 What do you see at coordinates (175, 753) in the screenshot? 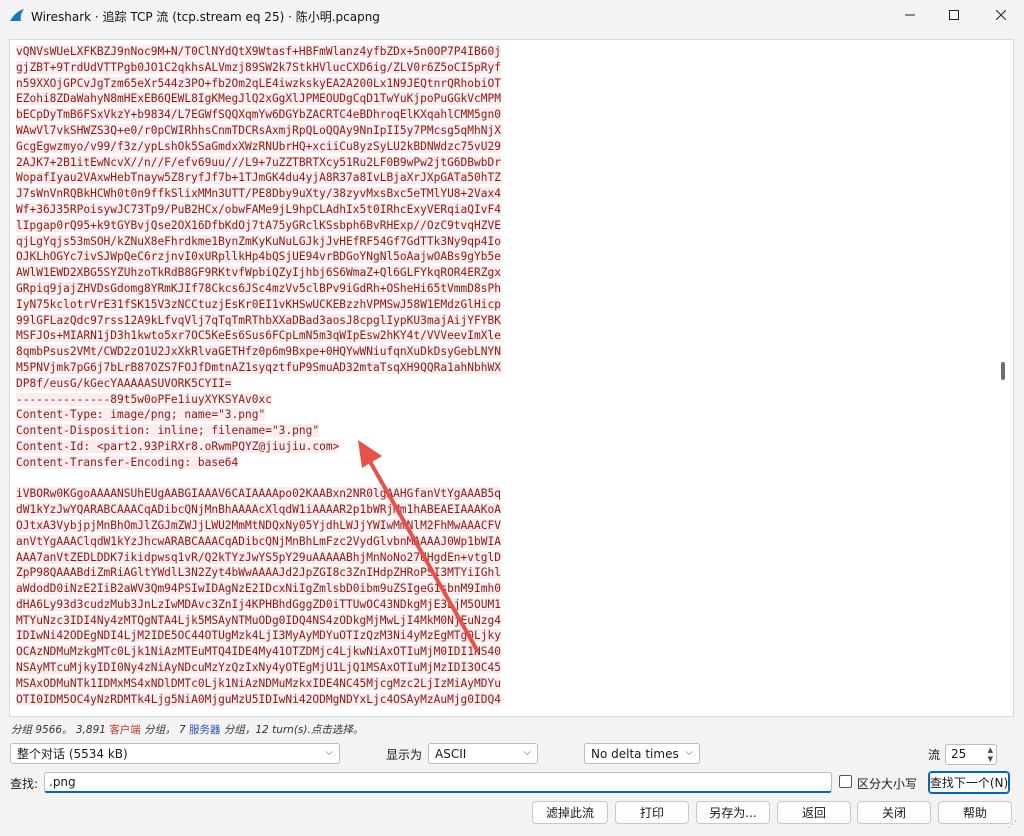
I see `conversation-select: 整个对话 (5534 kB) ⌵` at bounding box center [175, 753].